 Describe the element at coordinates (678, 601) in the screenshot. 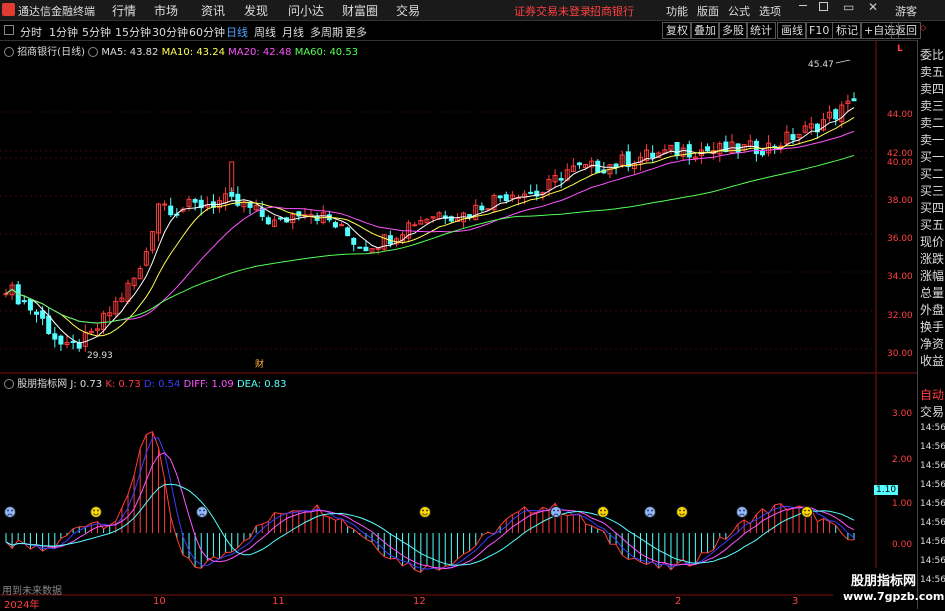

I see `x-axis-label: 2` at that location.